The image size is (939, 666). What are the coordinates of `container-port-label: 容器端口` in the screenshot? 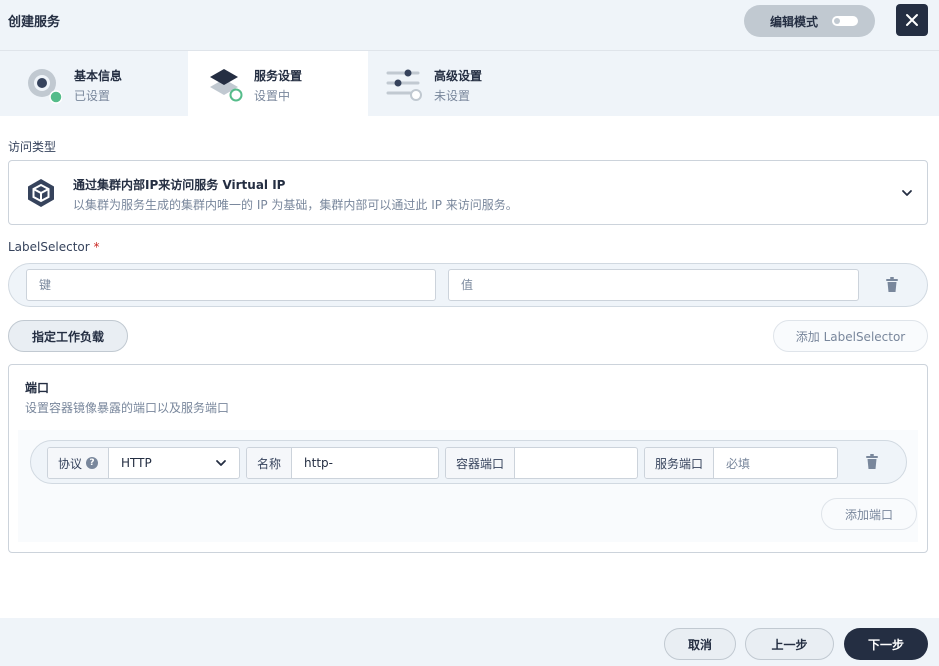 It's located at (481, 463).